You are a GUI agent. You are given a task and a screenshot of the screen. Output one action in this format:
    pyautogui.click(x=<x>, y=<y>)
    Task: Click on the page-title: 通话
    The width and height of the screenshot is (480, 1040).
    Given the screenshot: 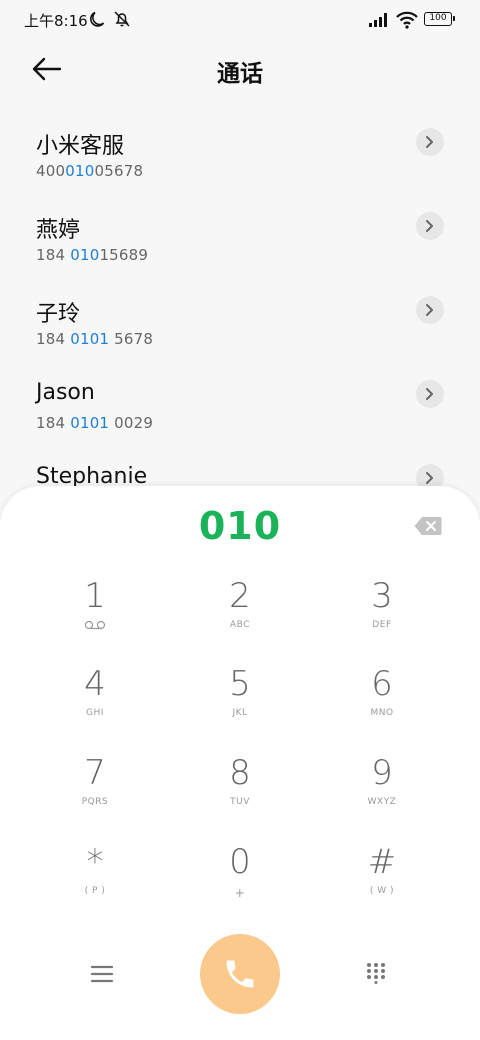 What is the action you would take?
    pyautogui.click(x=240, y=74)
    